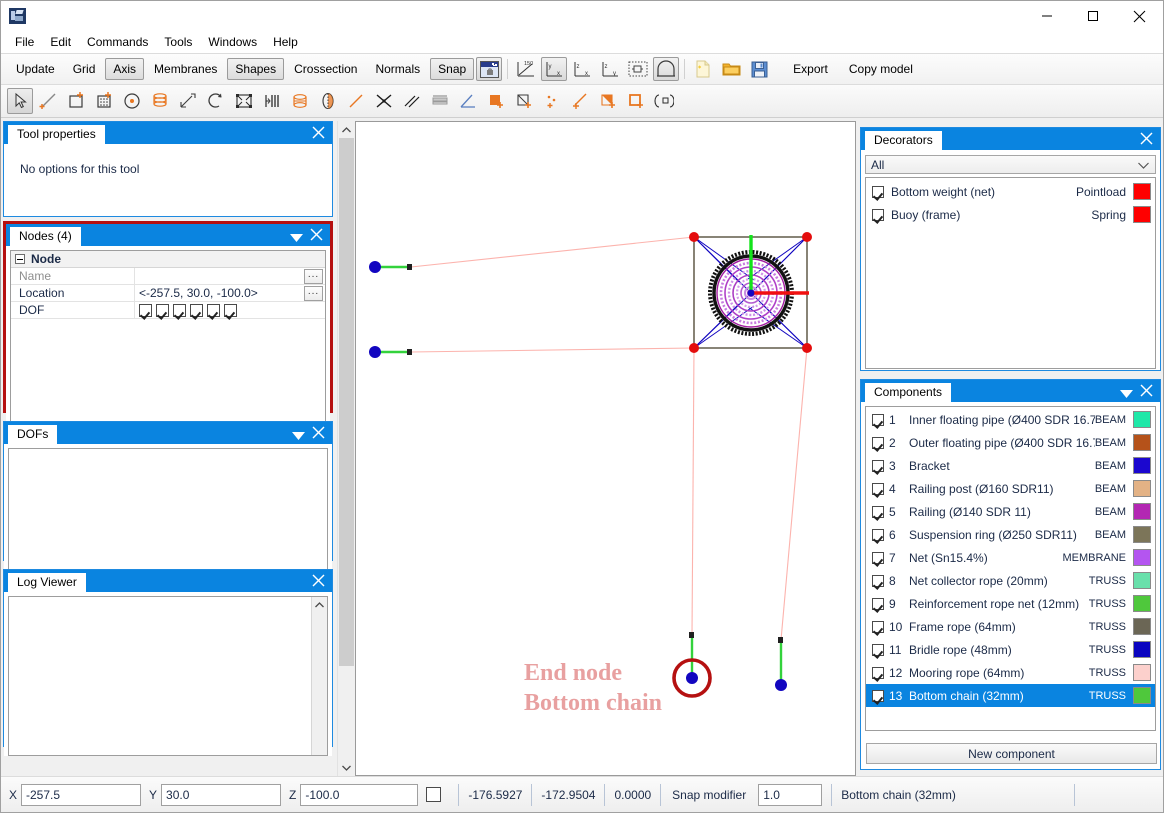  I want to click on angle-measure-tool, so click(468, 101).